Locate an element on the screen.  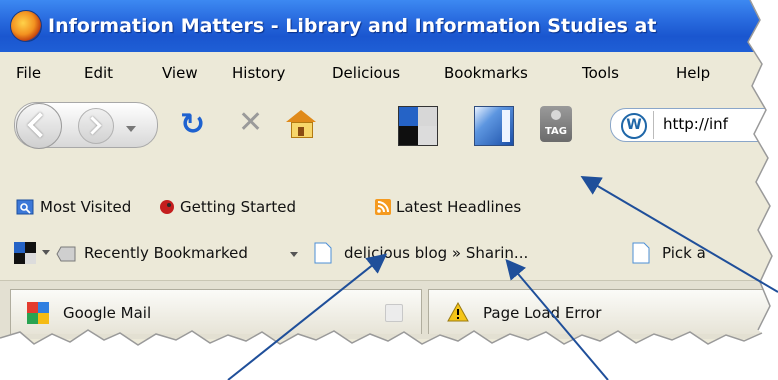
history-dropdown-icon is located at coordinates (131, 129).